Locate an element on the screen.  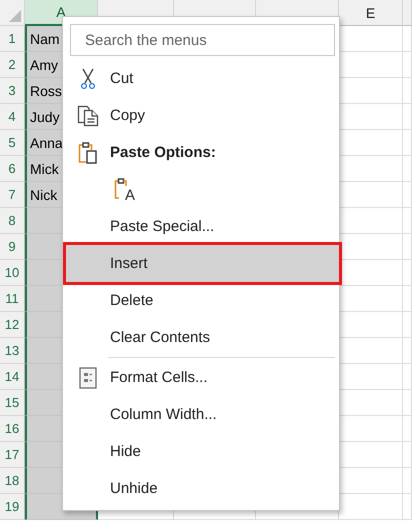
search-field: Search the menus is located at coordinates (202, 40).